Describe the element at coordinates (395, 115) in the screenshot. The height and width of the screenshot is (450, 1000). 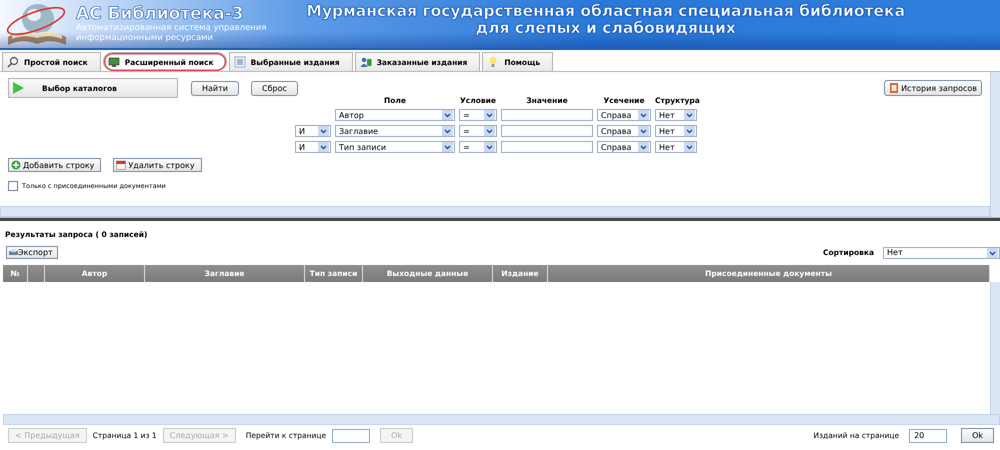
I see `field-select: Автор` at that location.